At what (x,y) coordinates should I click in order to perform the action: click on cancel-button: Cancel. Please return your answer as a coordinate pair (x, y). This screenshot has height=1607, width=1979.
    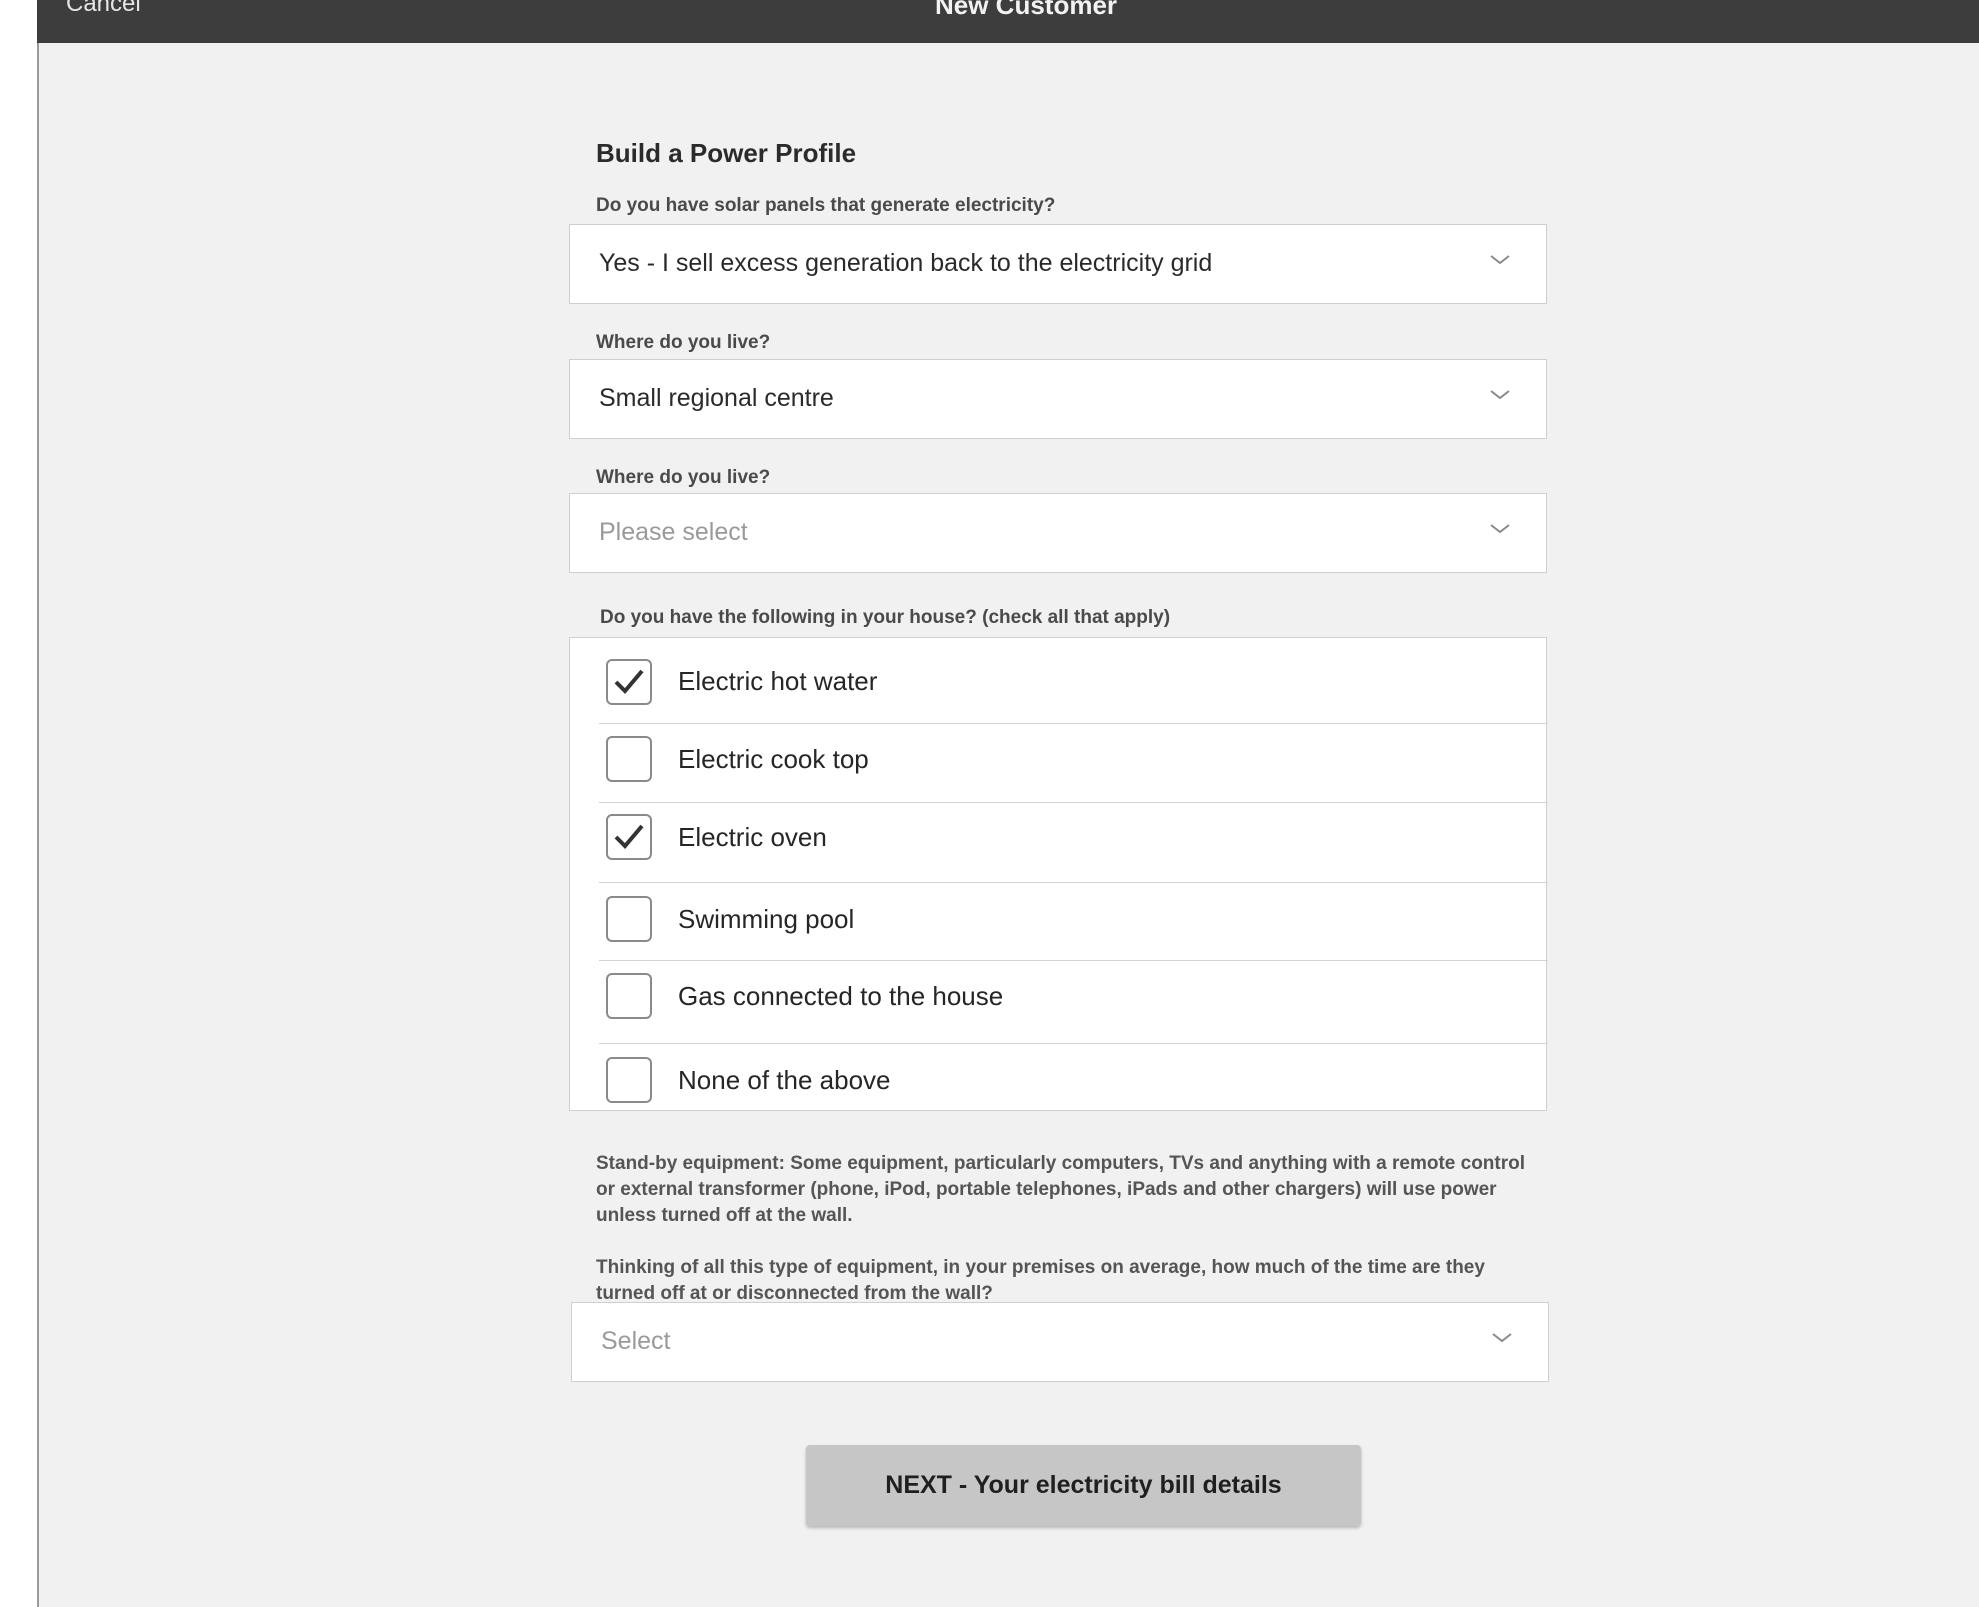
    Looking at the image, I should click on (103, 9).